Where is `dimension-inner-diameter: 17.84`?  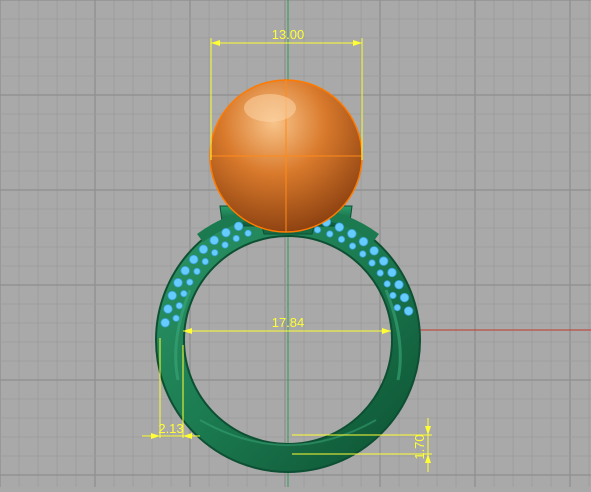 dimension-inner-diameter: 17.84 is located at coordinates (287, 324).